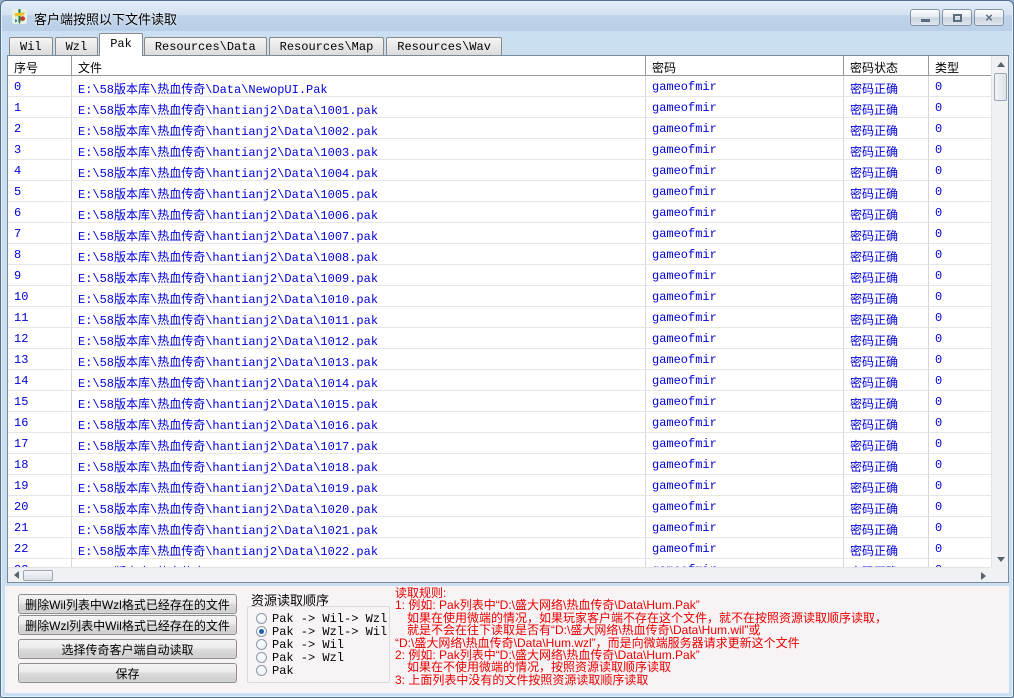  Describe the element at coordinates (31, 46) in the screenshot. I see `tab-wil: Wil` at that location.